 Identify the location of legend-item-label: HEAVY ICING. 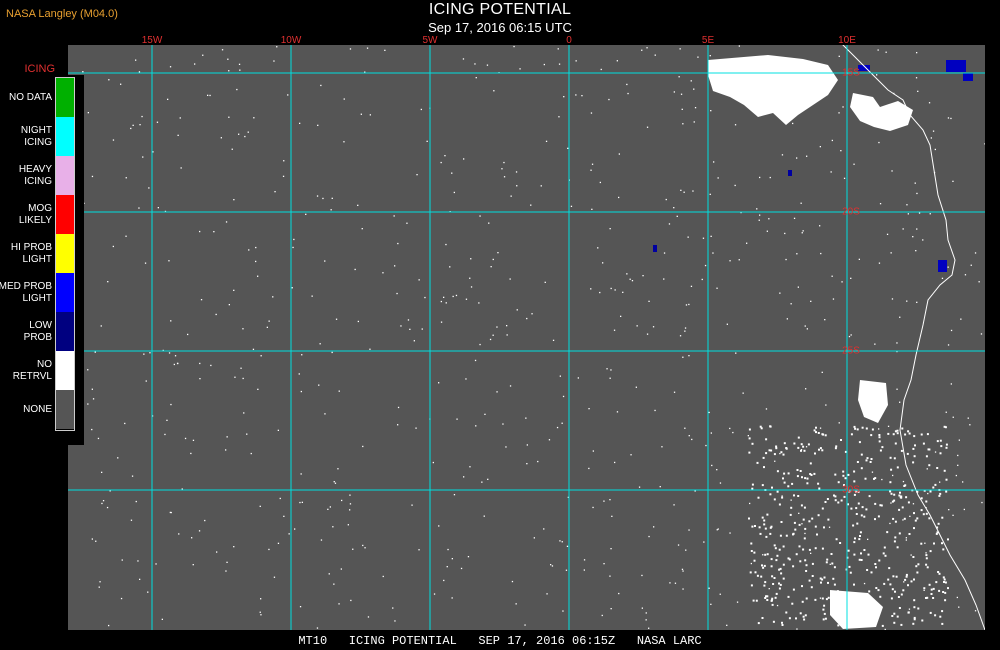
(35, 175).